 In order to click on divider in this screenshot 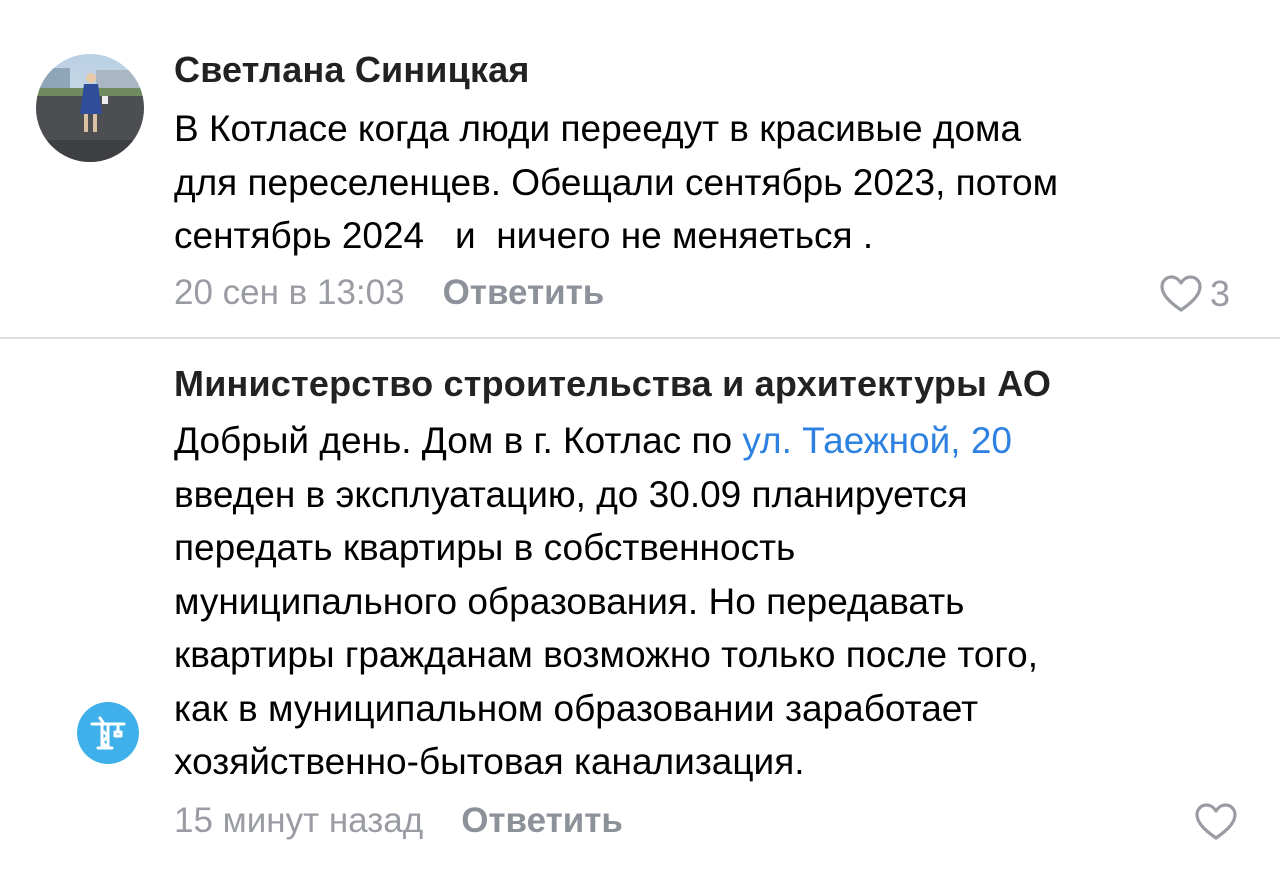, I will do `click(640, 338)`.